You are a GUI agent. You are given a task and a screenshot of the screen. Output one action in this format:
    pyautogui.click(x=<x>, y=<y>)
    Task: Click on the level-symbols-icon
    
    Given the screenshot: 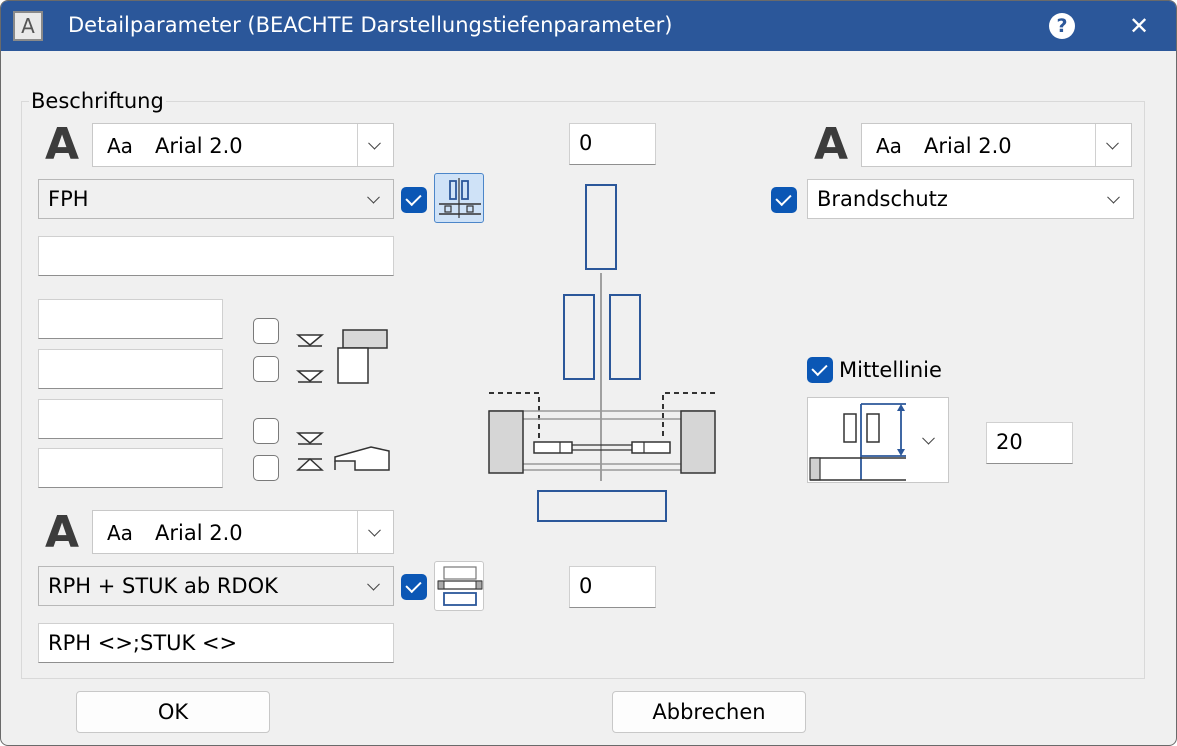 What is the action you would take?
    pyautogui.click(x=342, y=400)
    